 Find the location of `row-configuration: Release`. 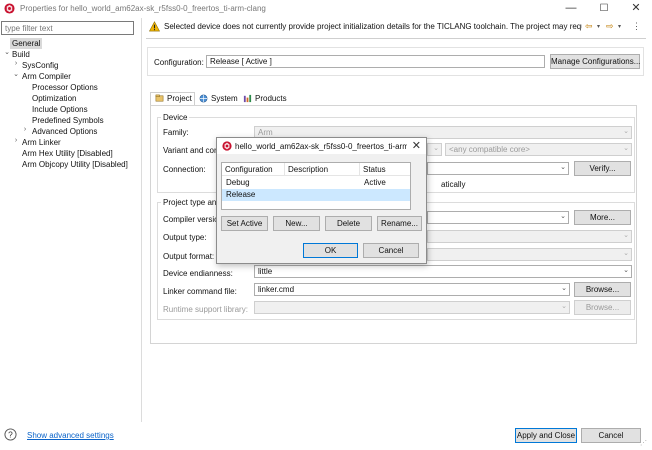

row-configuration: Release is located at coordinates (241, 194).